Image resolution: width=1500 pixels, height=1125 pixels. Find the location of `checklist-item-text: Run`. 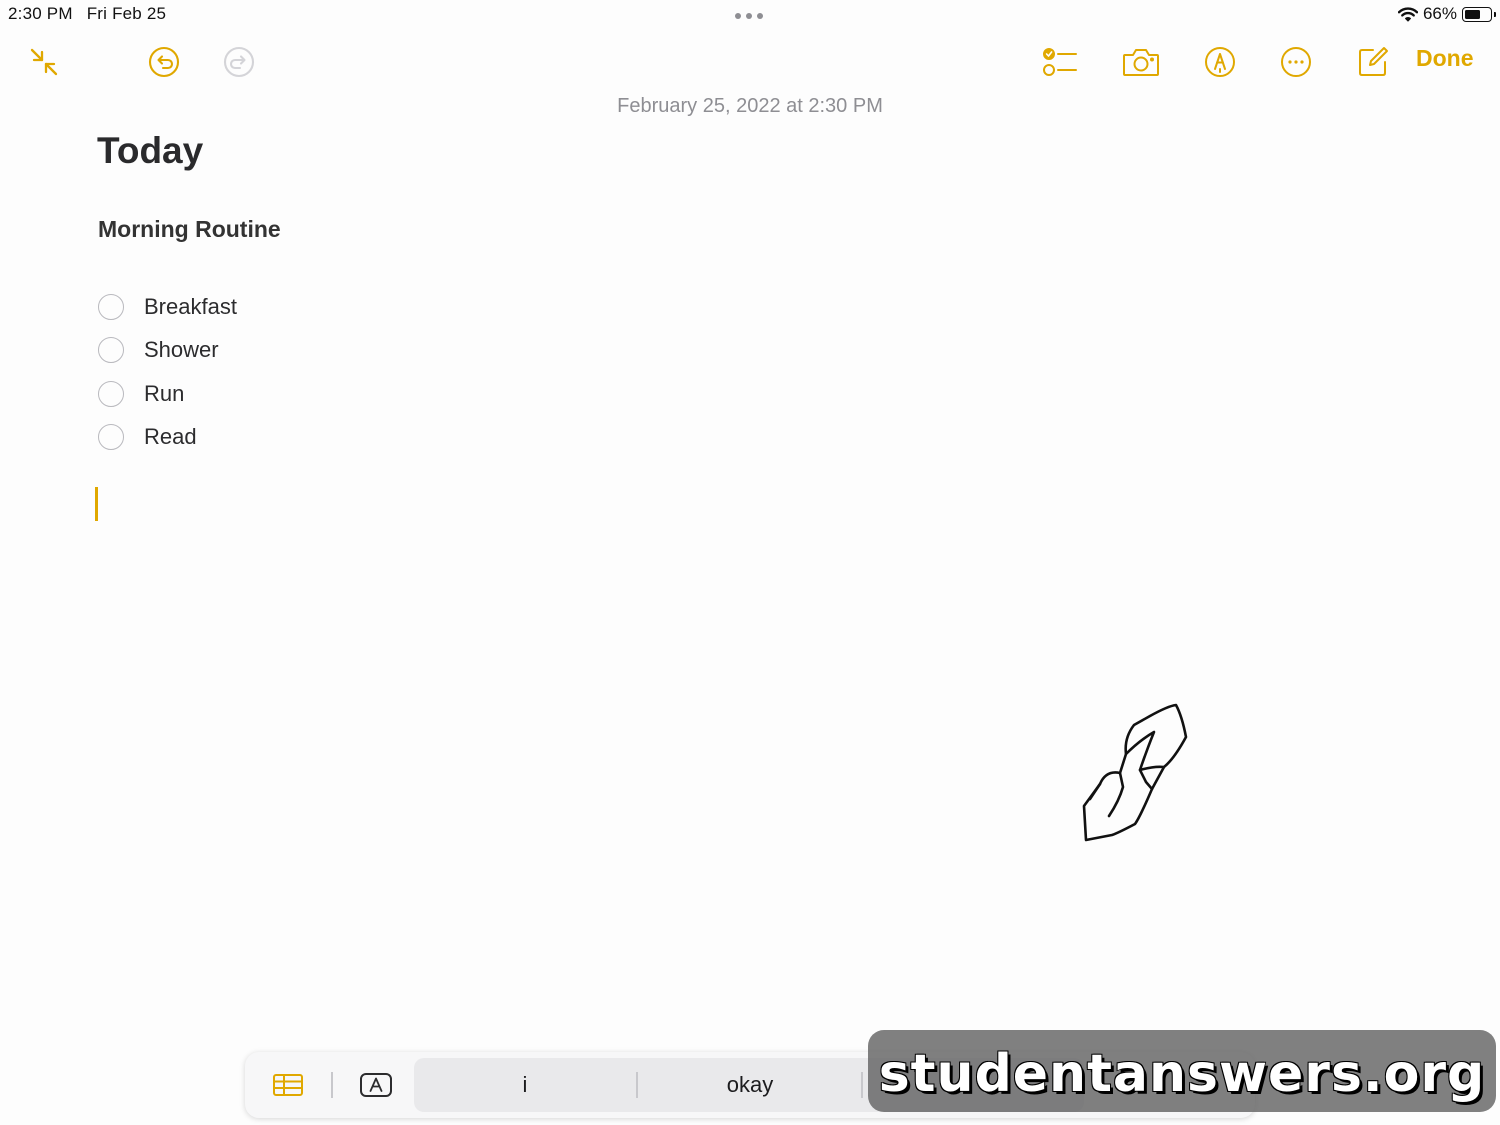

checklist-item-text: Run is located at coordinates (164, 394).